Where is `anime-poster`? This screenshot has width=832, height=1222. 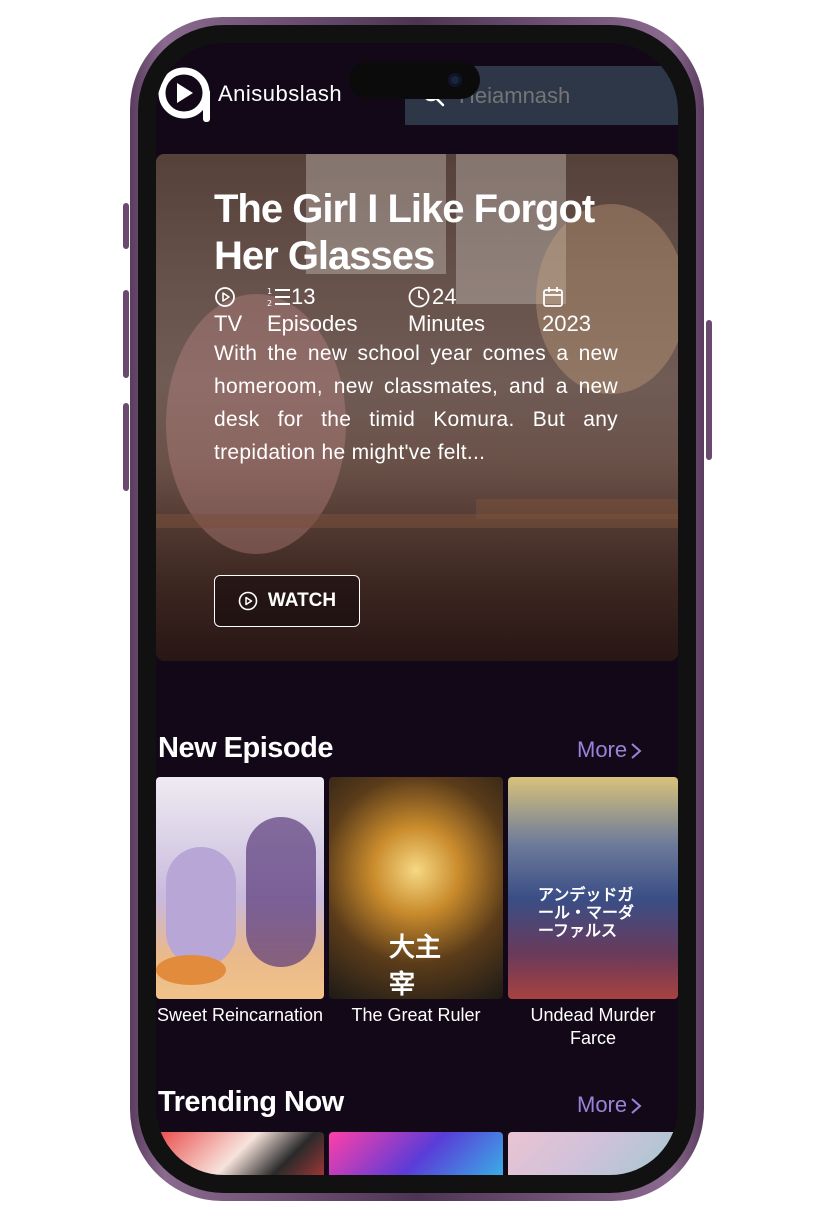
anime-poster is located at coordinates (240, 888).